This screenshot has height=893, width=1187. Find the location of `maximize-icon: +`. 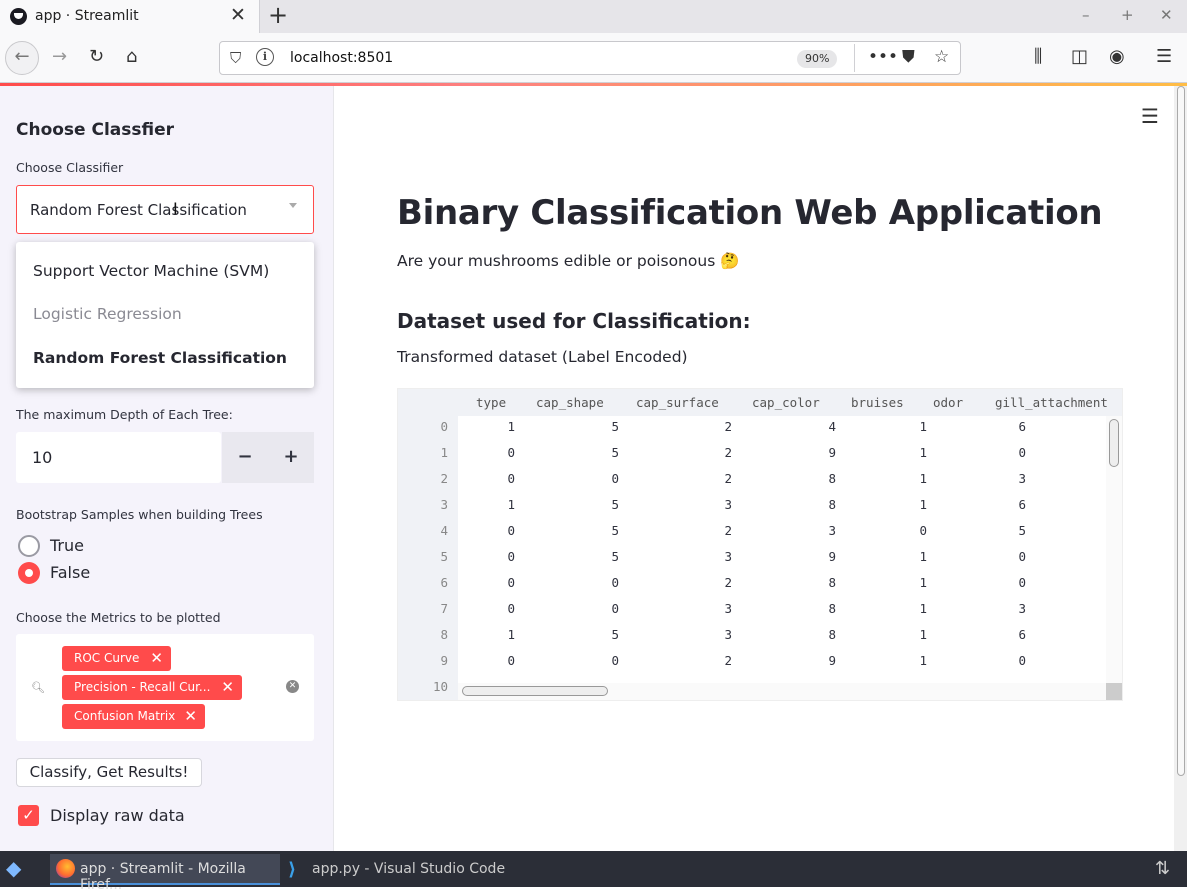

maximize-icon: + is located at coordinates (1127, 15).